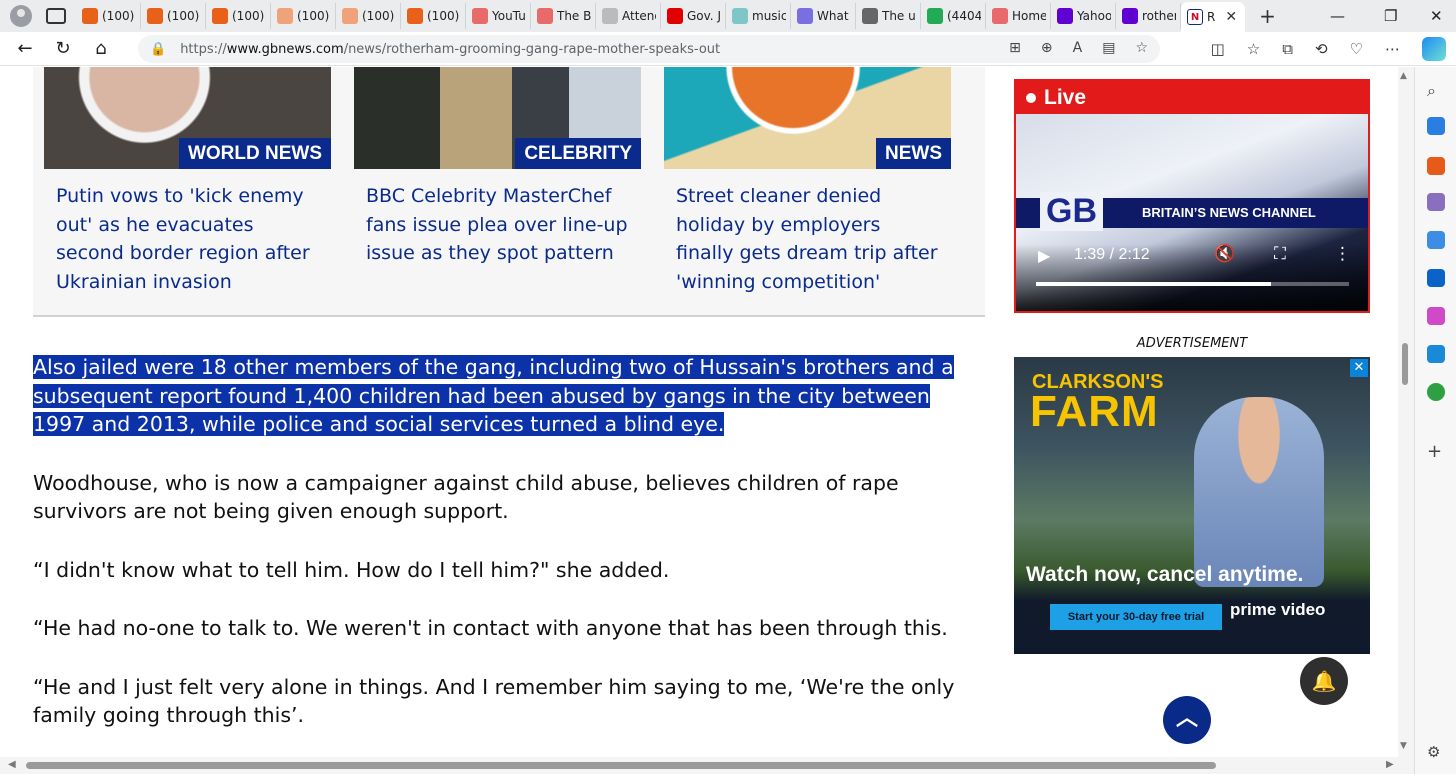 The height and width of the screenshot is (774, 1456). Describe the element at coordinates (693, 16) in the screenshot. I see `browser-tab: Gov. J` at that location.